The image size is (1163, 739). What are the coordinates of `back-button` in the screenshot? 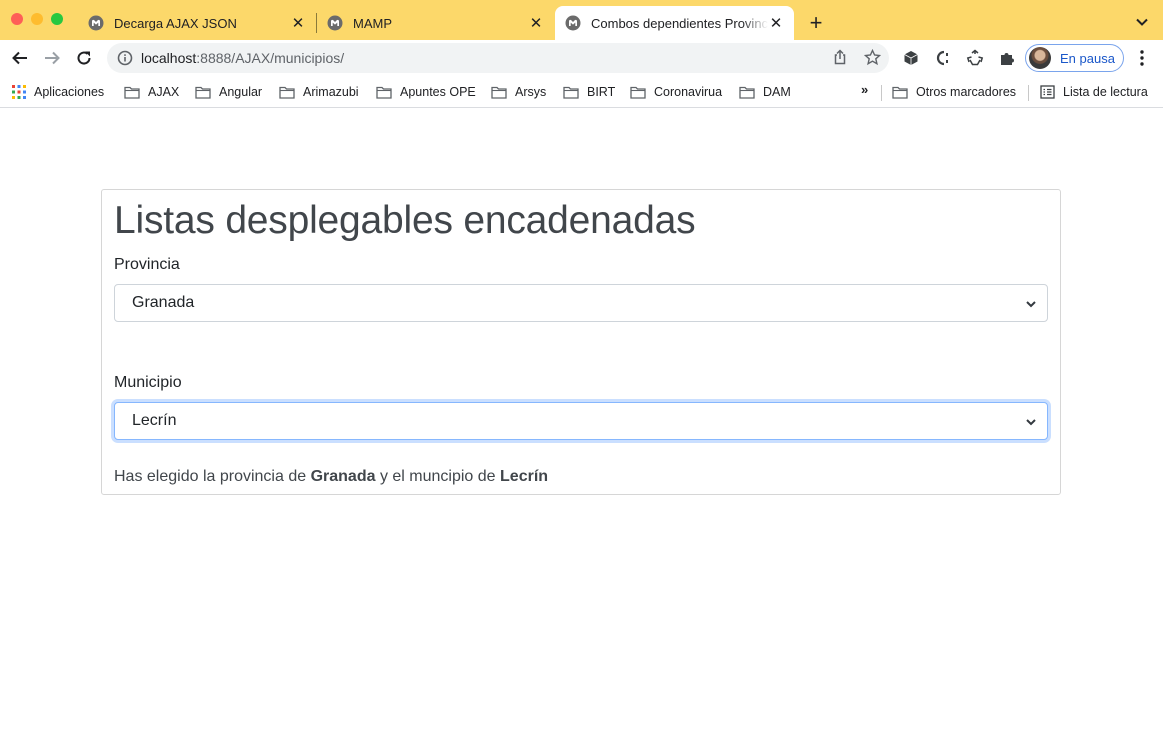 It's located at (20, 58).